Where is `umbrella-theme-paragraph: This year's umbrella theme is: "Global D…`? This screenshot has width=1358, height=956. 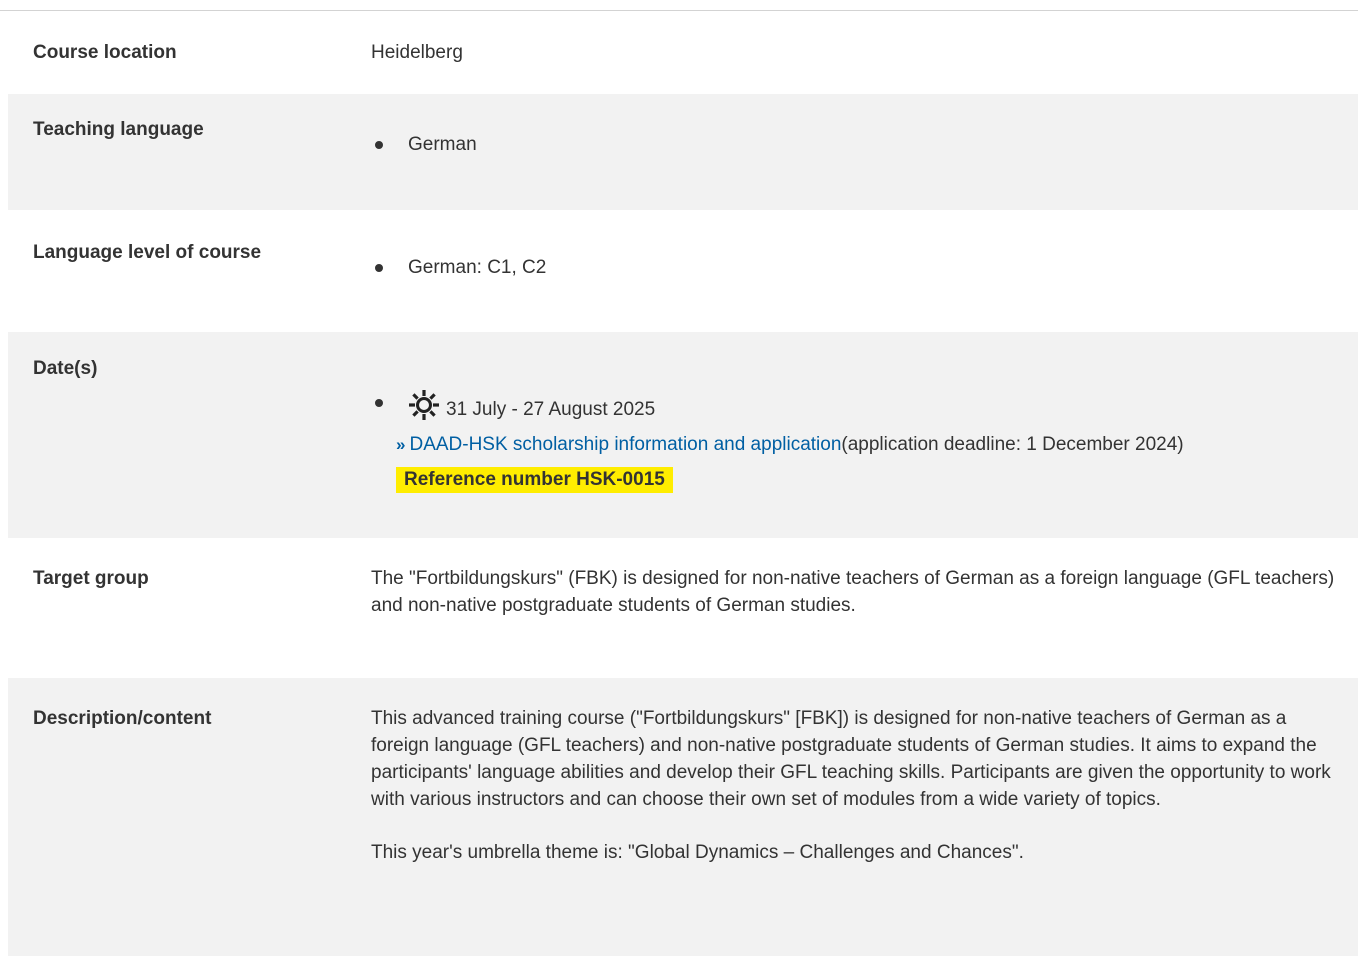
umbrella-theme-paragraph: This year's umbrella theme is: "Global D… is located at coordinates (697, 852).